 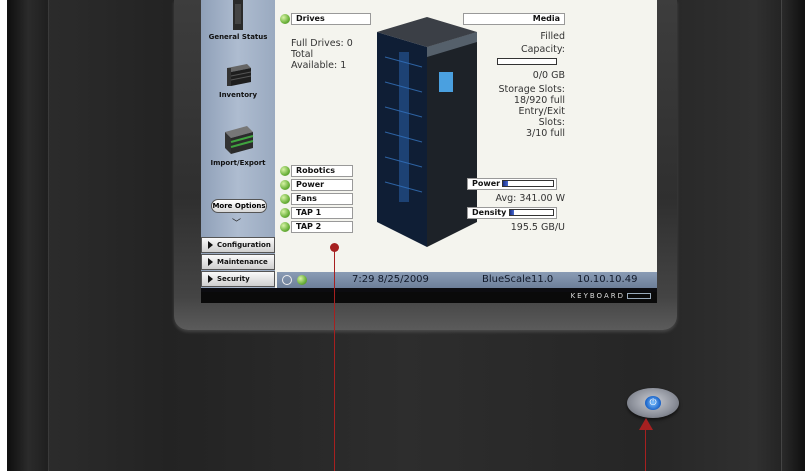 I want to click on sidebar-item-inventory: Inventory, so click(x=238, y=79).